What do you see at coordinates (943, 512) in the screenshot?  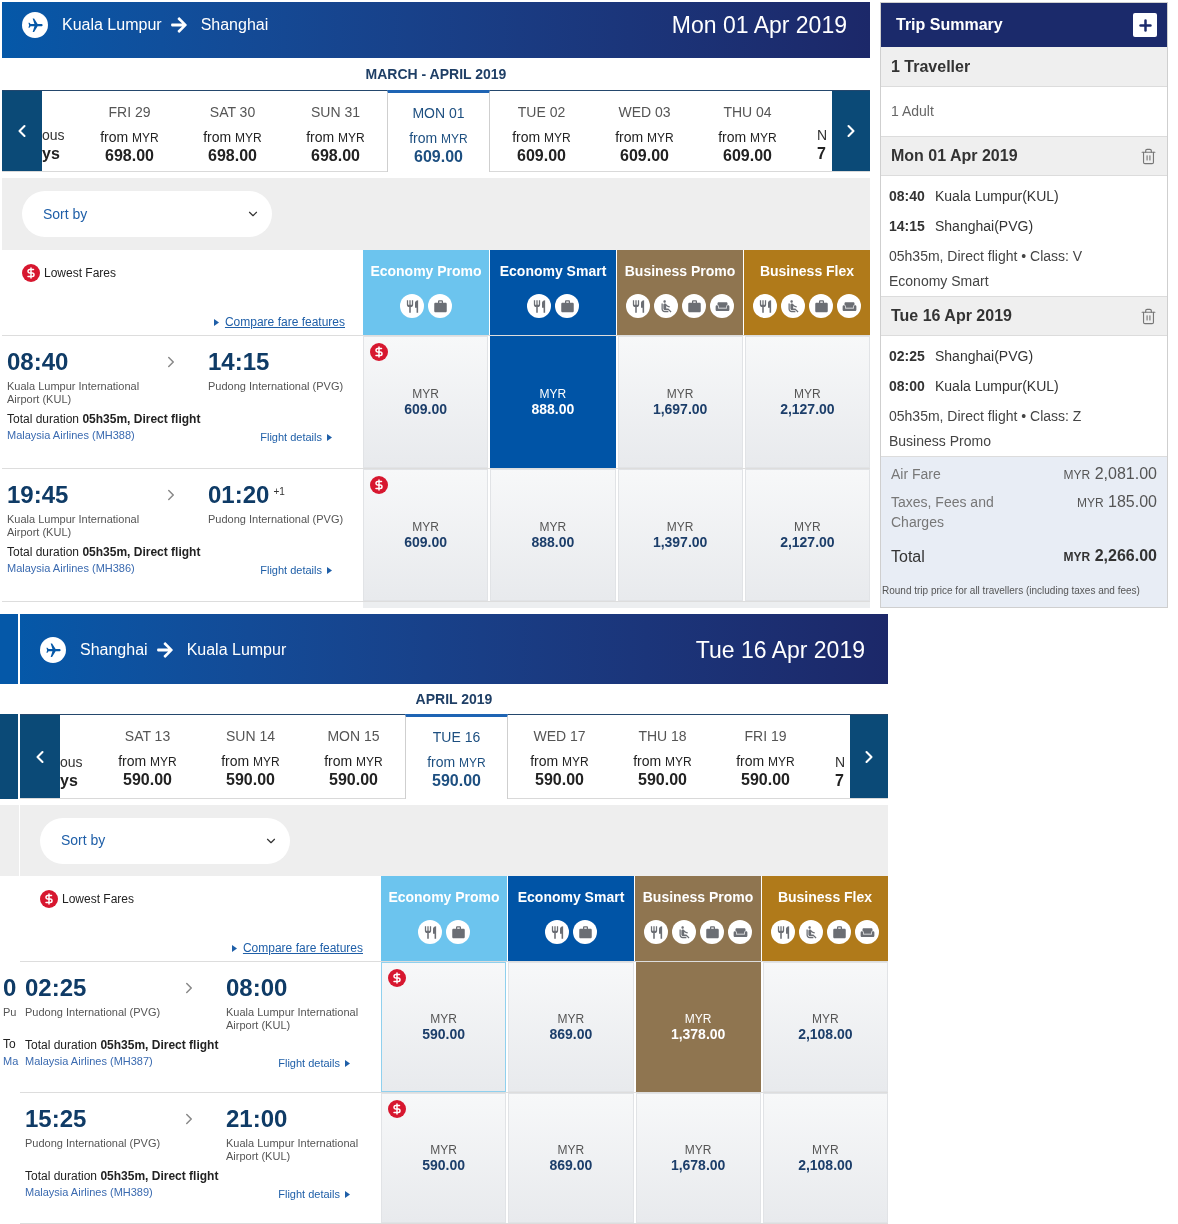 I see `price-label: Taxes, Fees and Charges` at bounding box center [943, 512].